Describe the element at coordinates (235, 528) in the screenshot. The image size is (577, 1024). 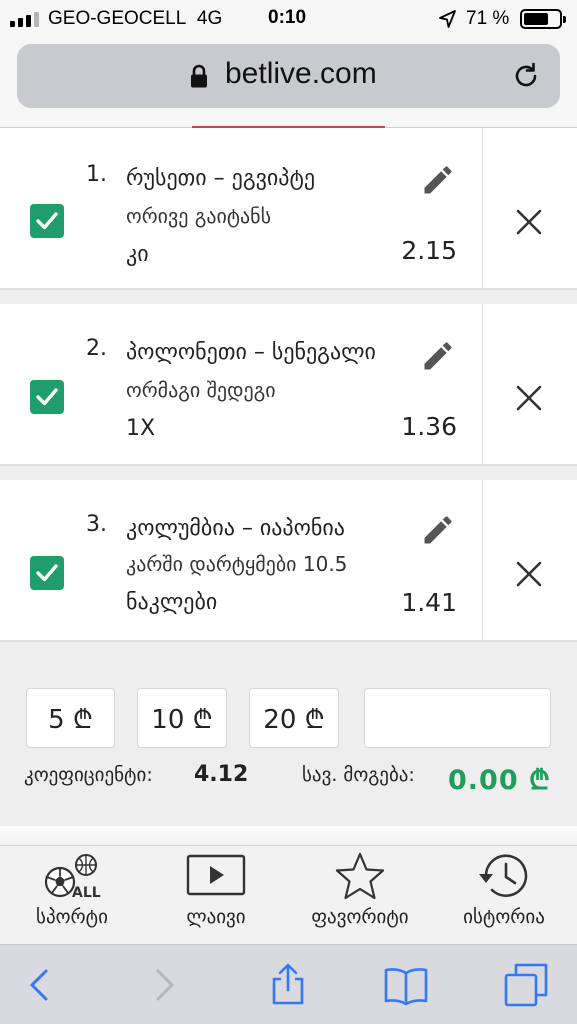
I see `bet-match: კოლუმბია – იაპონია` at that location.